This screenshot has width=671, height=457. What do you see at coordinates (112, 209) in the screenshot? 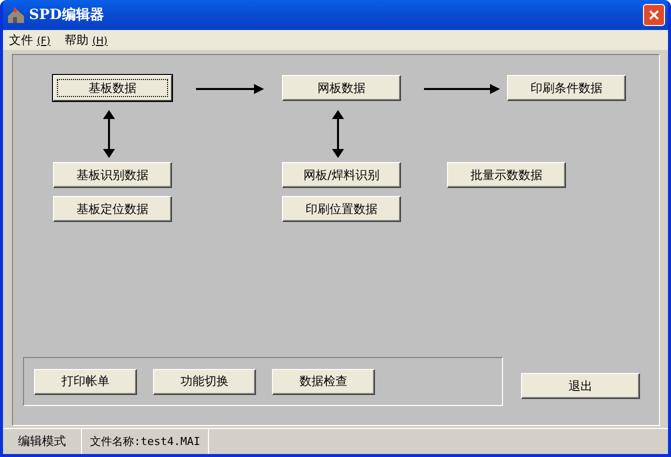
I see `data-button: 基板定位数据` at bounding box center [112, 209].